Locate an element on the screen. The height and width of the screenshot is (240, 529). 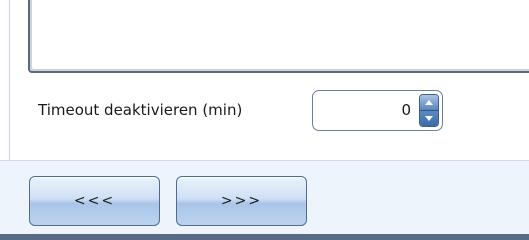
panel-left-border is located at coordinates (9, 80).